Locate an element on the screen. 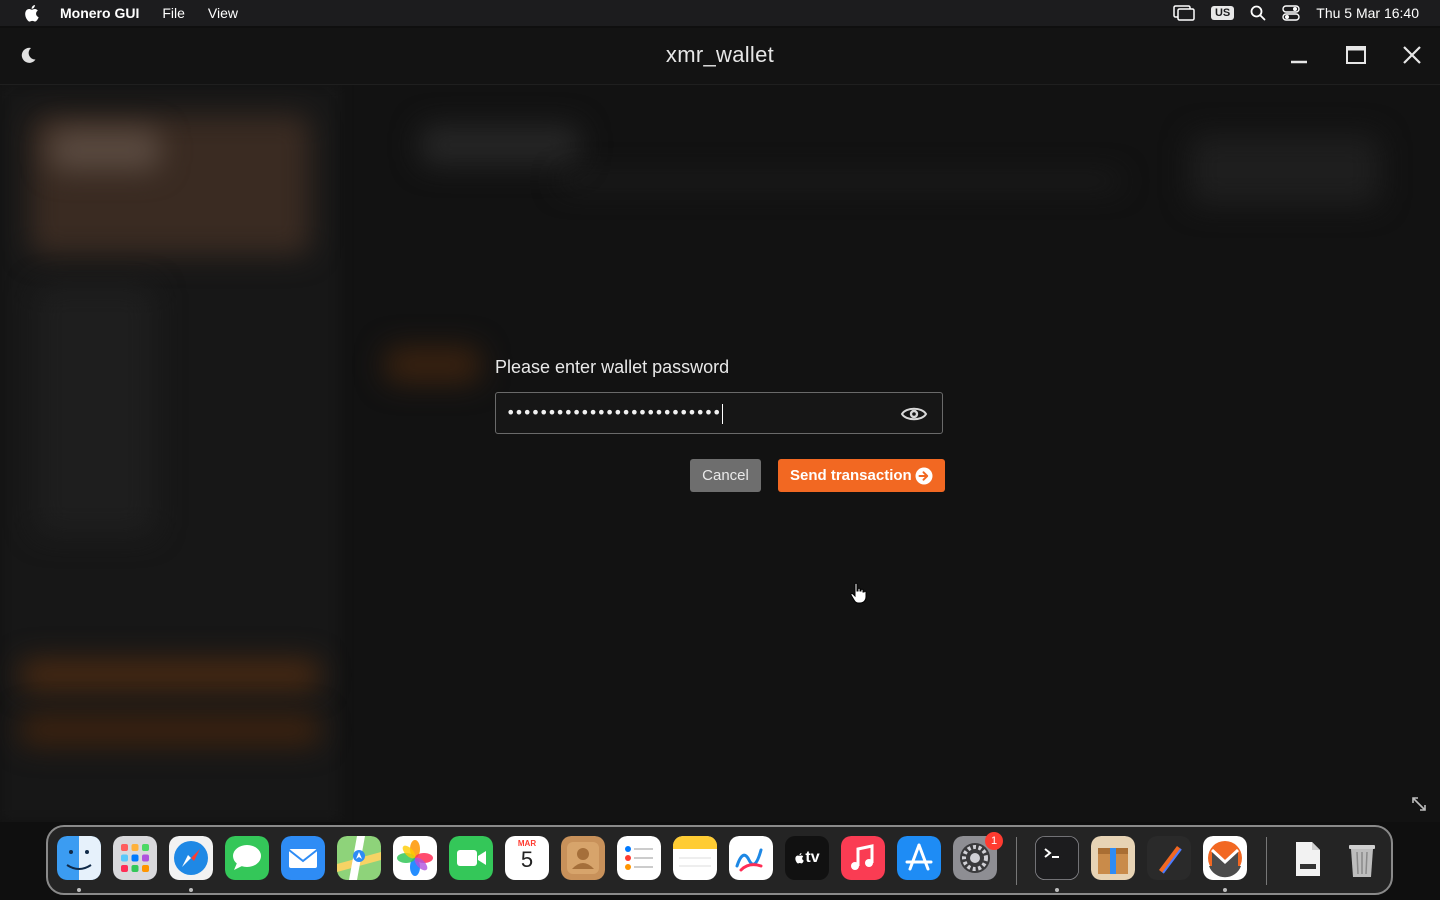  terminal-running-dot is located at coordinates (1057, 890).